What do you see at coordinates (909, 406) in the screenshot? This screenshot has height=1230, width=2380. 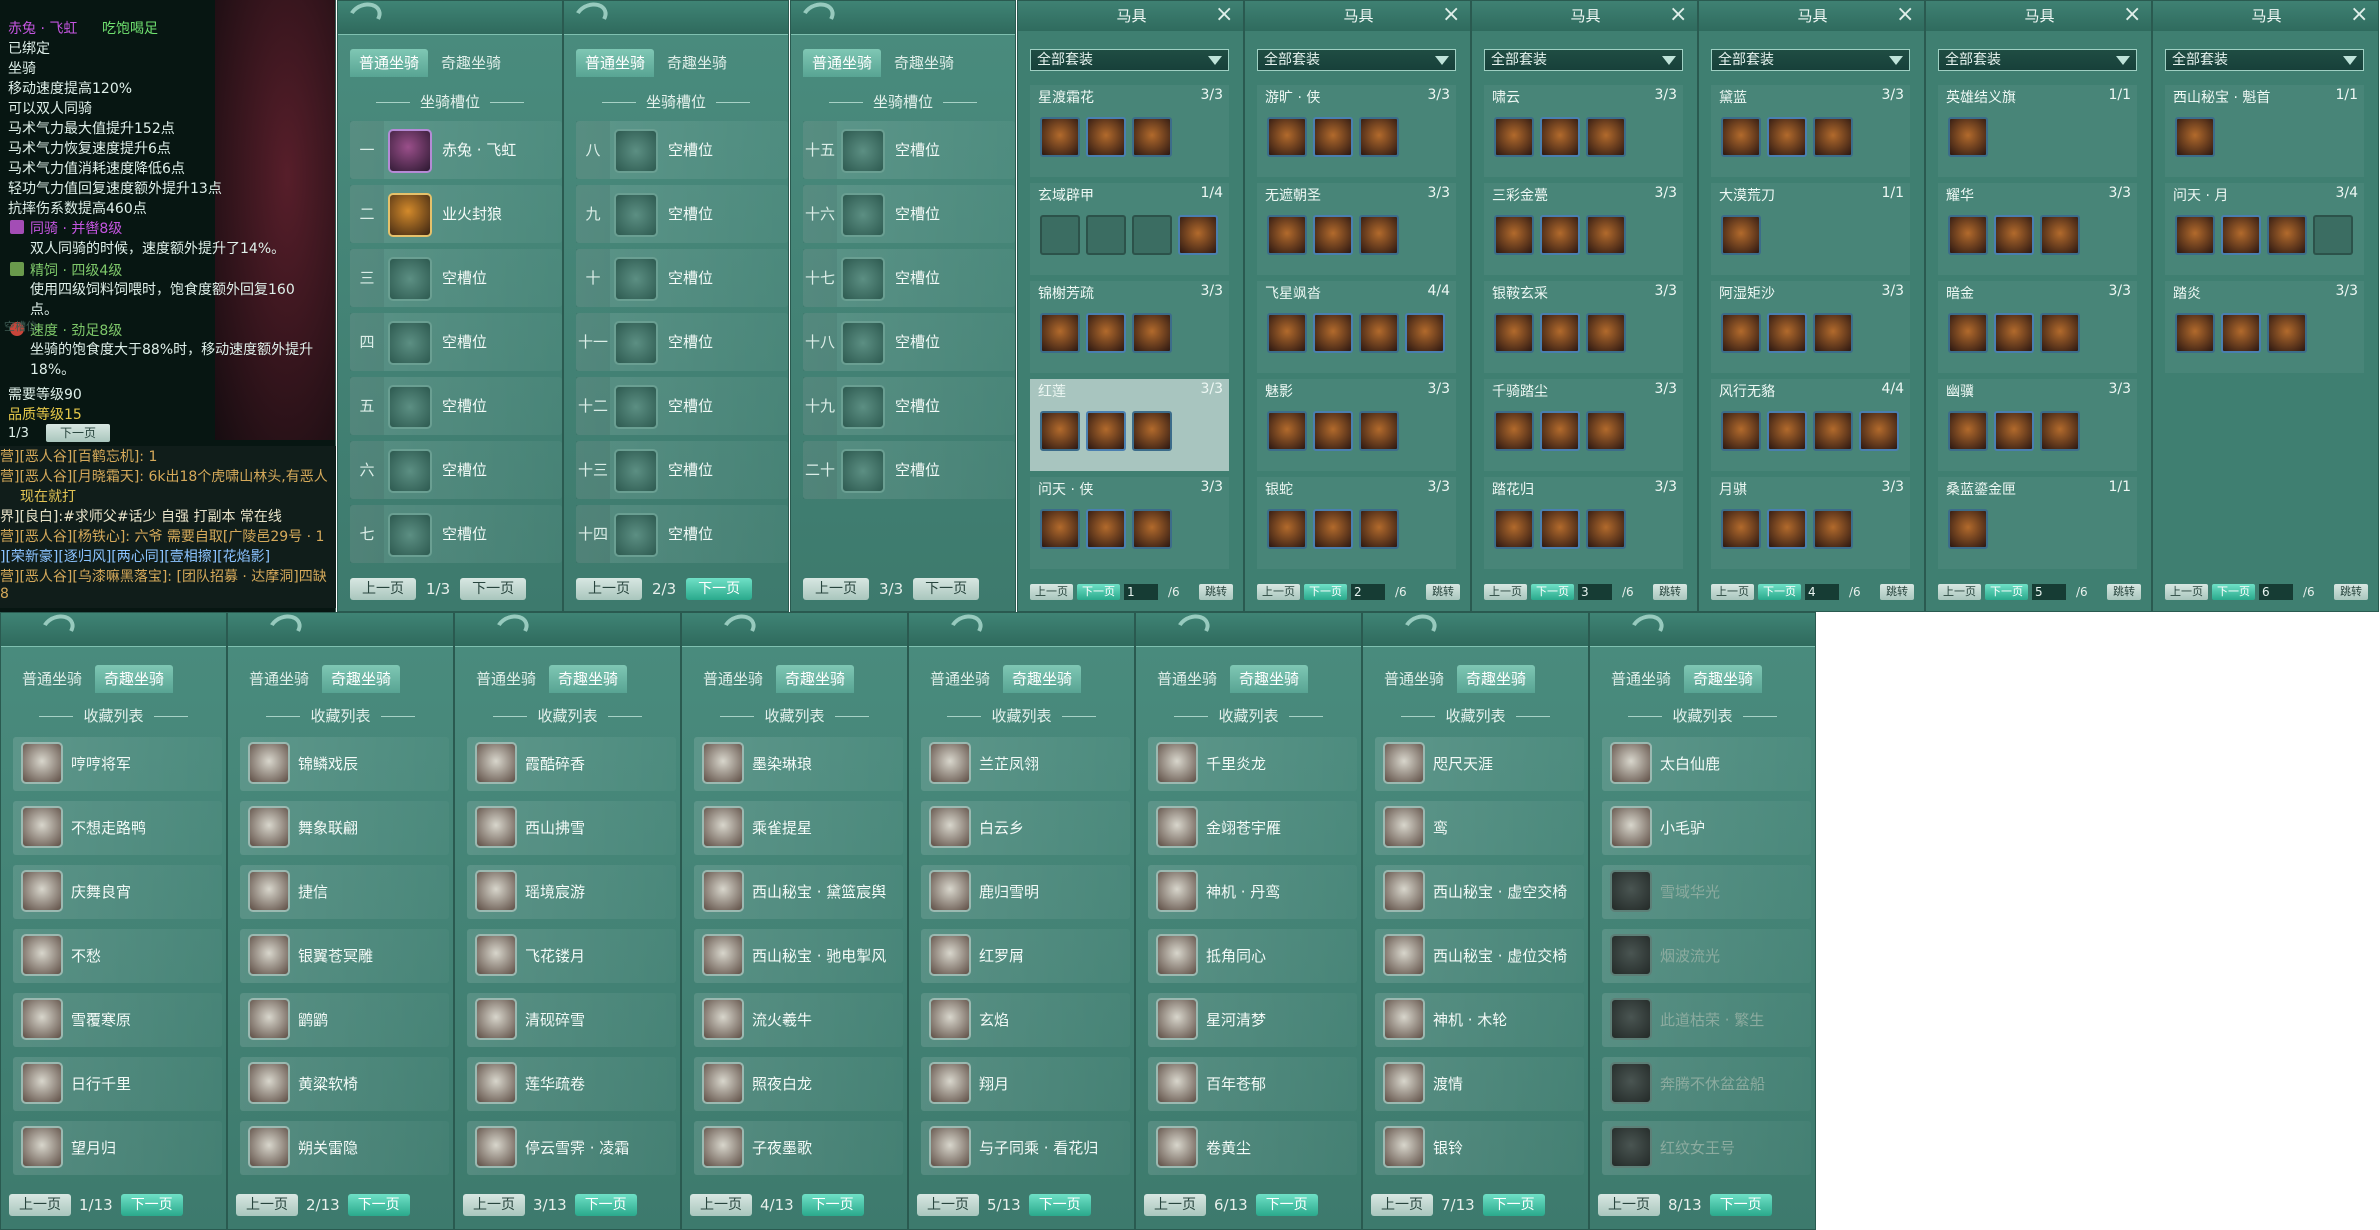 I see `mount-slot-row: 十九 空槽位` at bounding box center [909, 406].